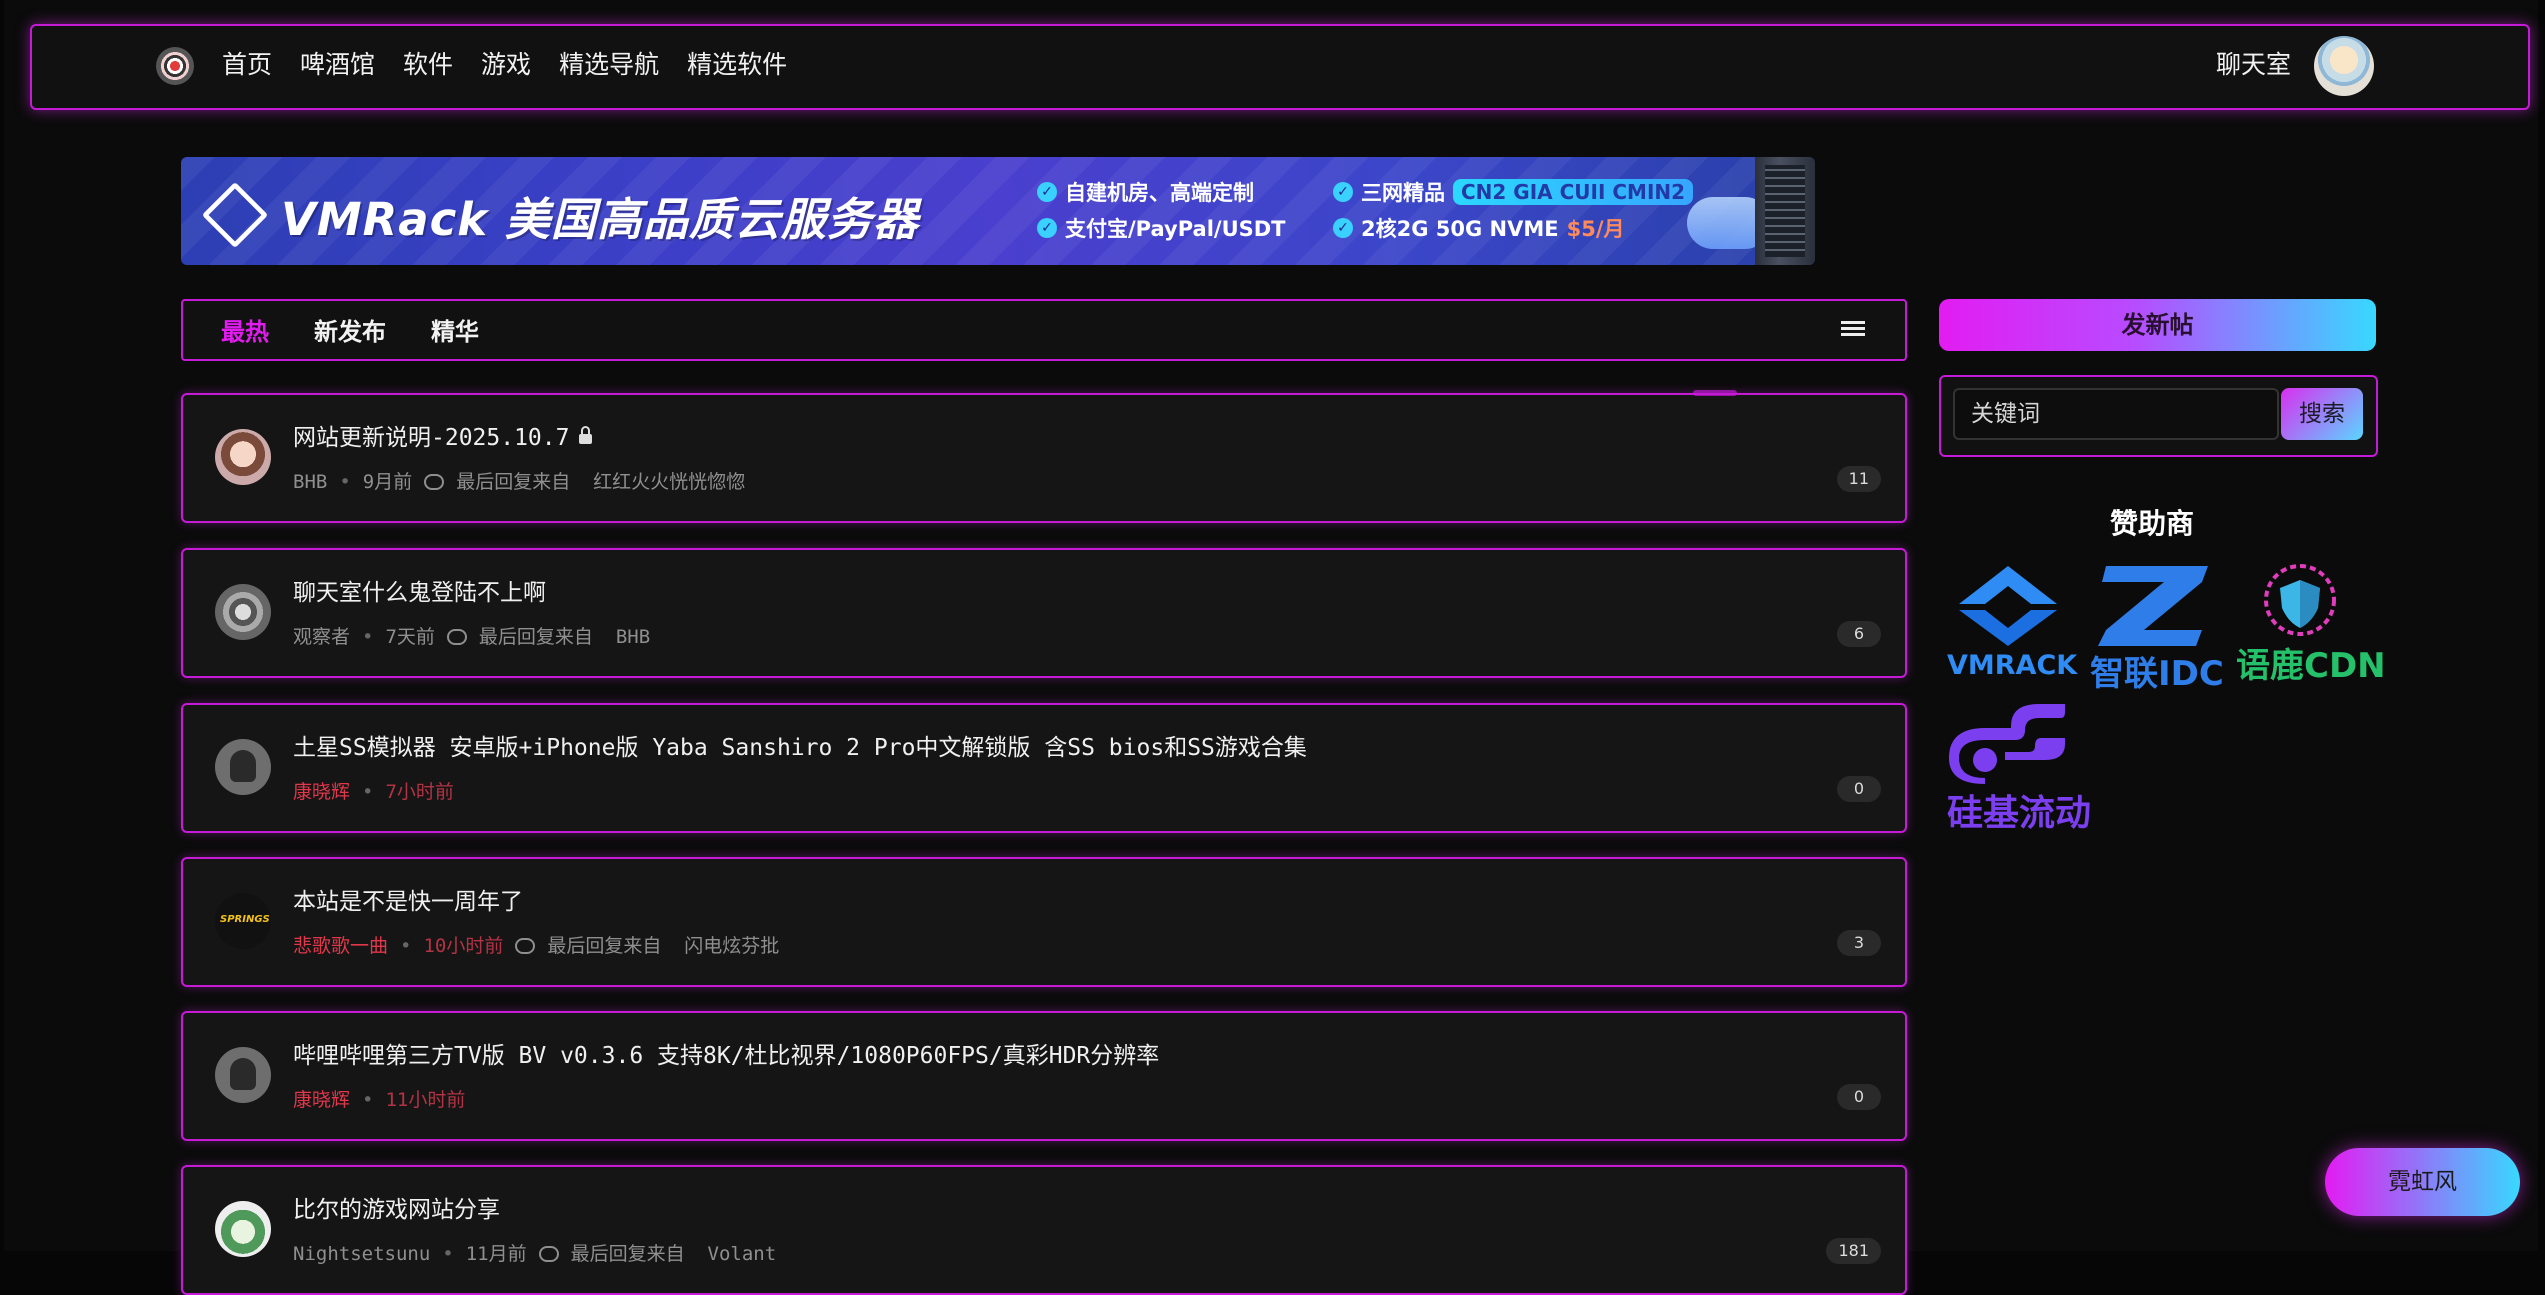 Image resolution: width=2545 pixels, height=1295 pixels. What do you see at coordinates (742, 1254) in the screenshot?
I see `last-reply-user: Volant` at bounding box center [742, 1254].